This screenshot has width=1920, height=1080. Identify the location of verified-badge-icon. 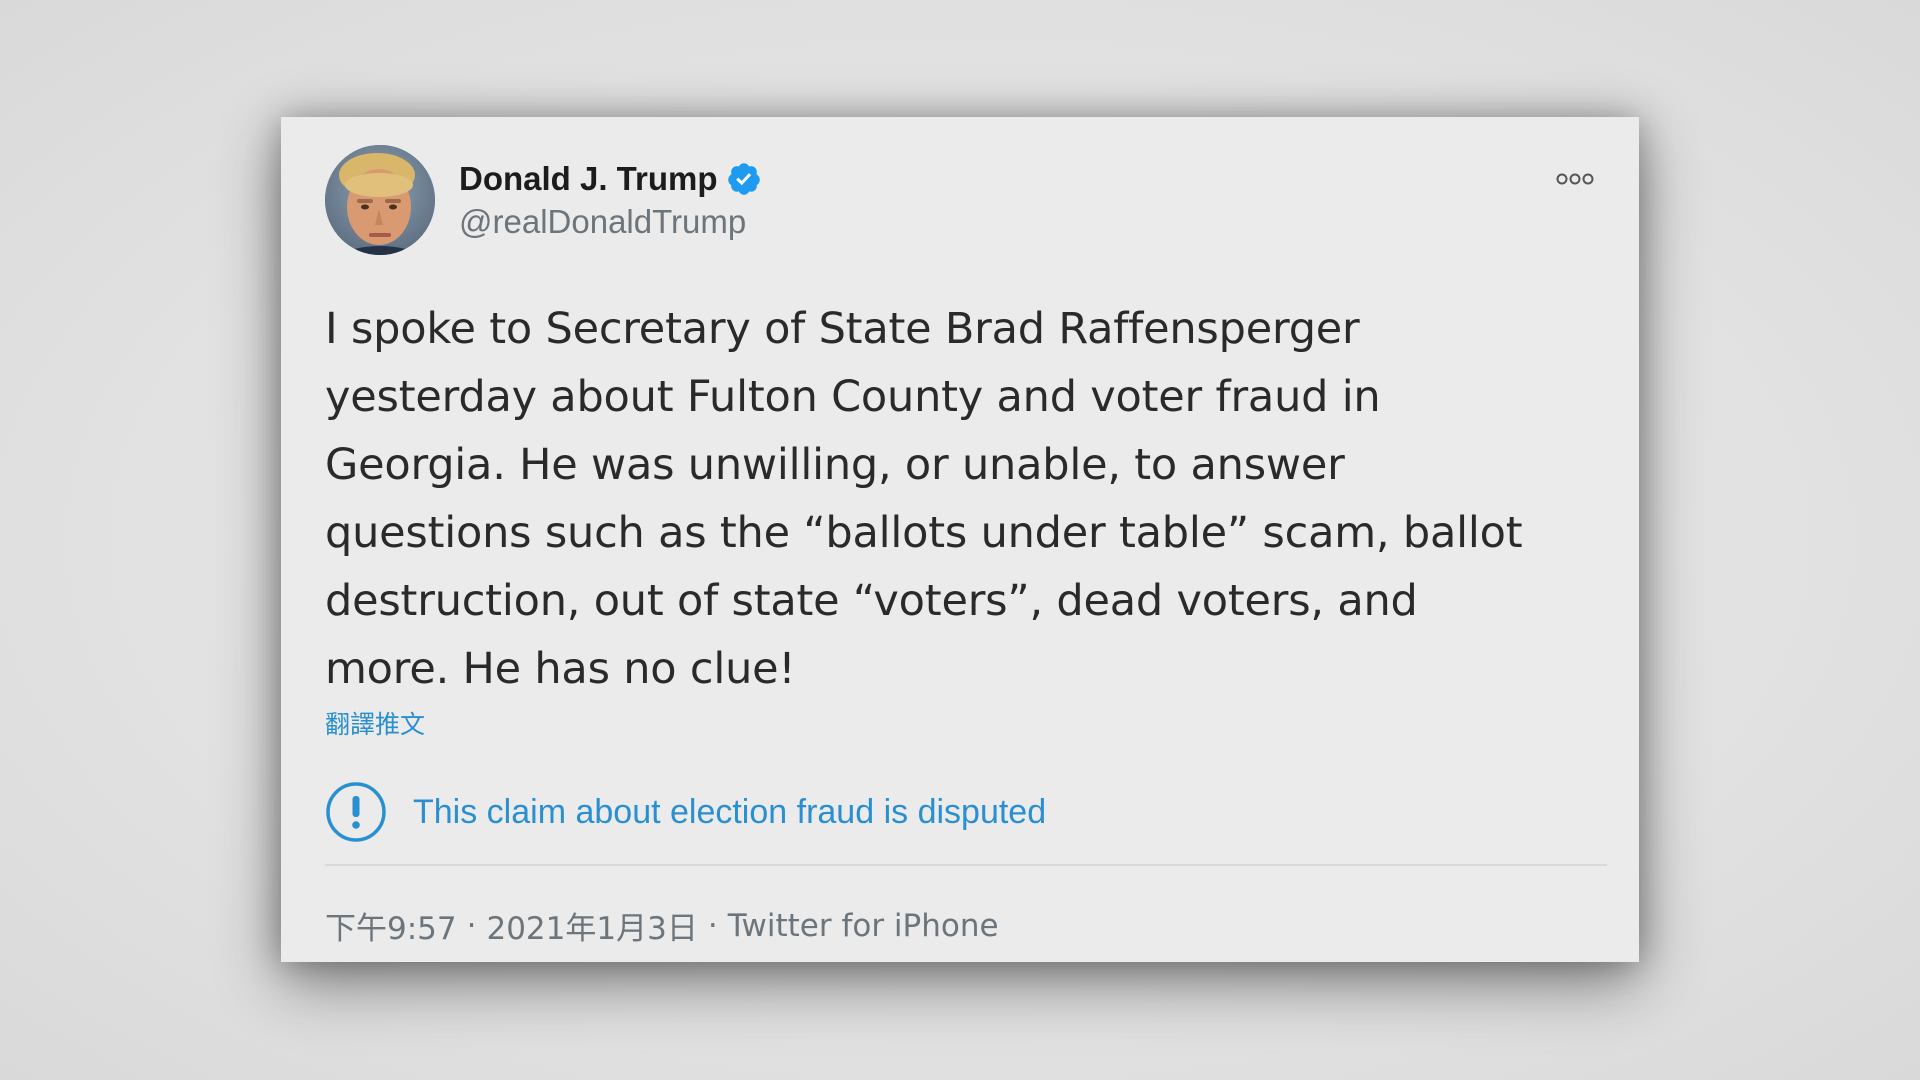
(744, 179).